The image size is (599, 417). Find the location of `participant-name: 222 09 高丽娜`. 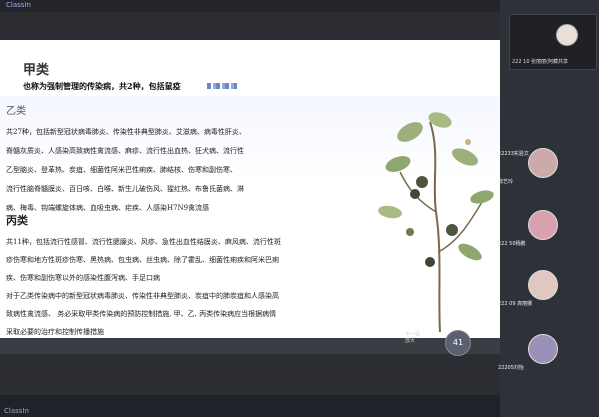

participant-name: 222 09 高丽娜 is located at coordinates (515, 304).